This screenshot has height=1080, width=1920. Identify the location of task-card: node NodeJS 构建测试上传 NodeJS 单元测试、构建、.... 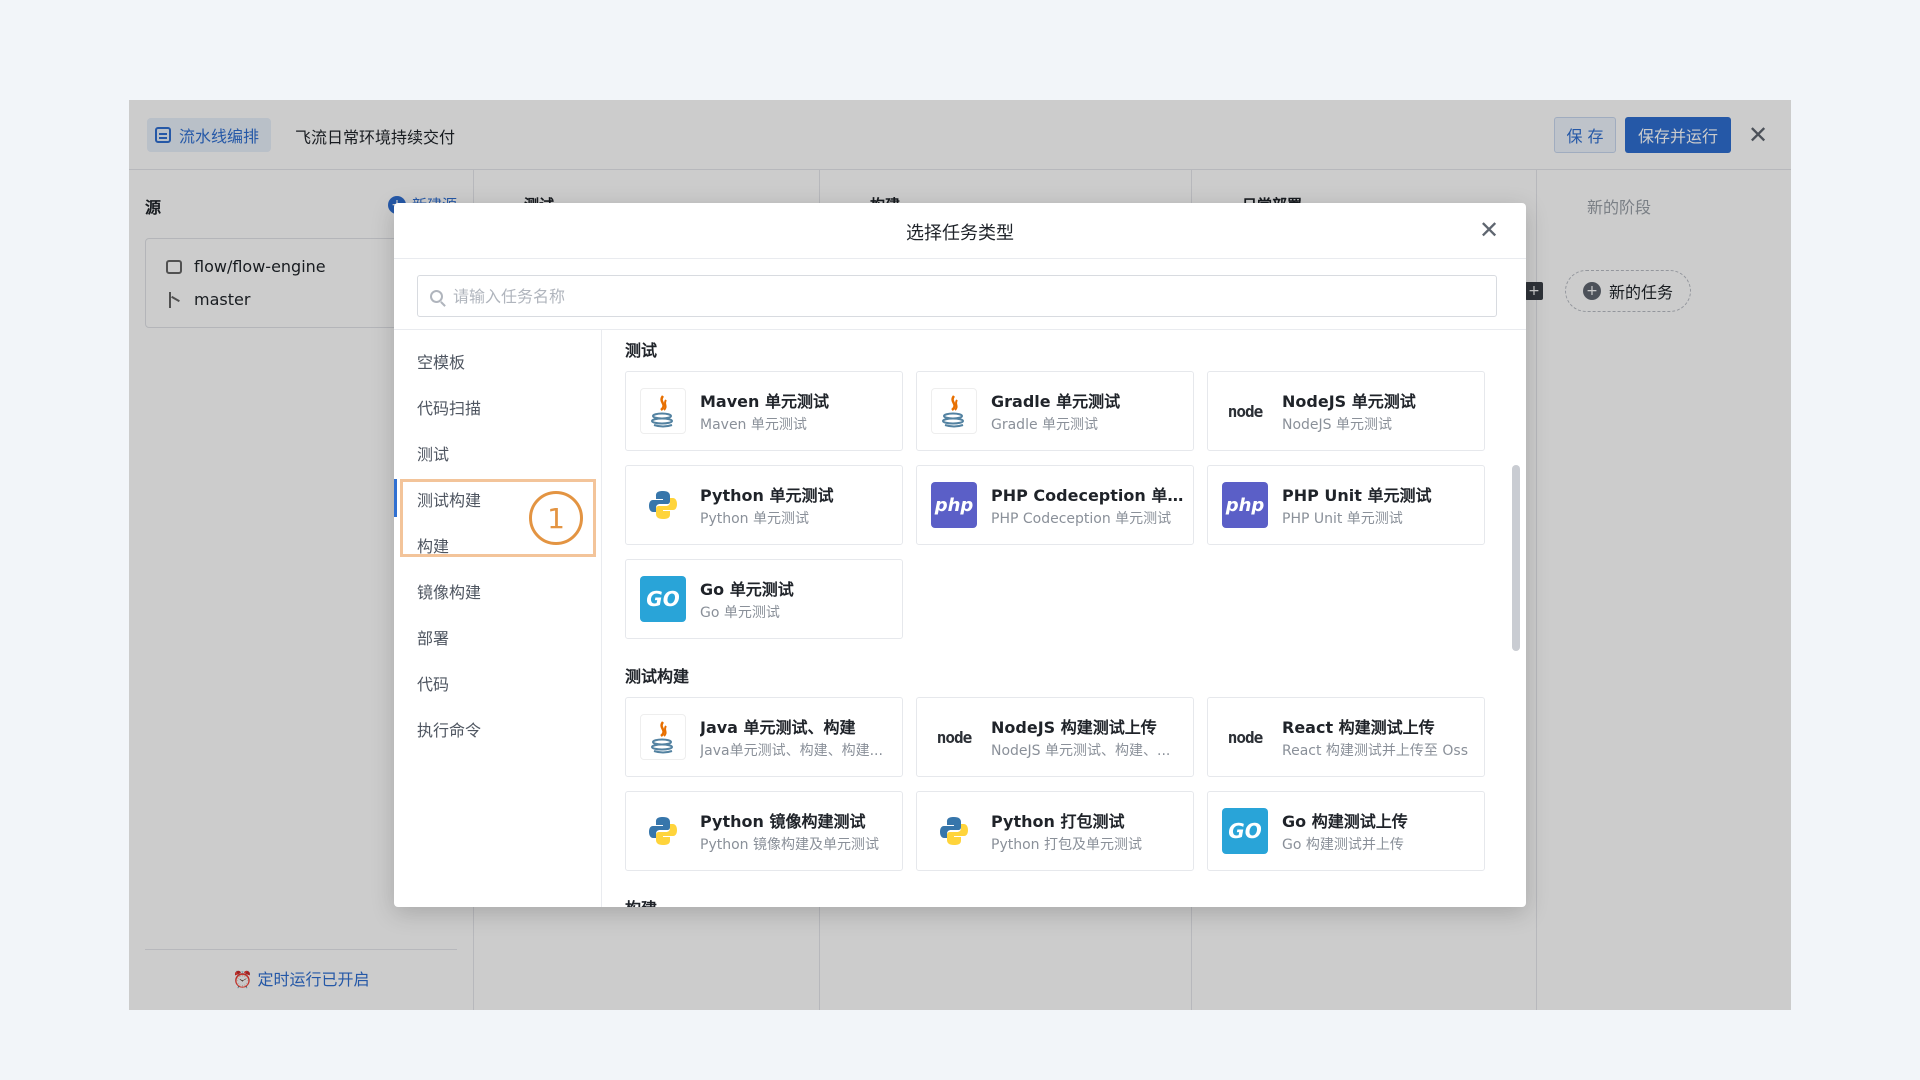
(1055, 737).